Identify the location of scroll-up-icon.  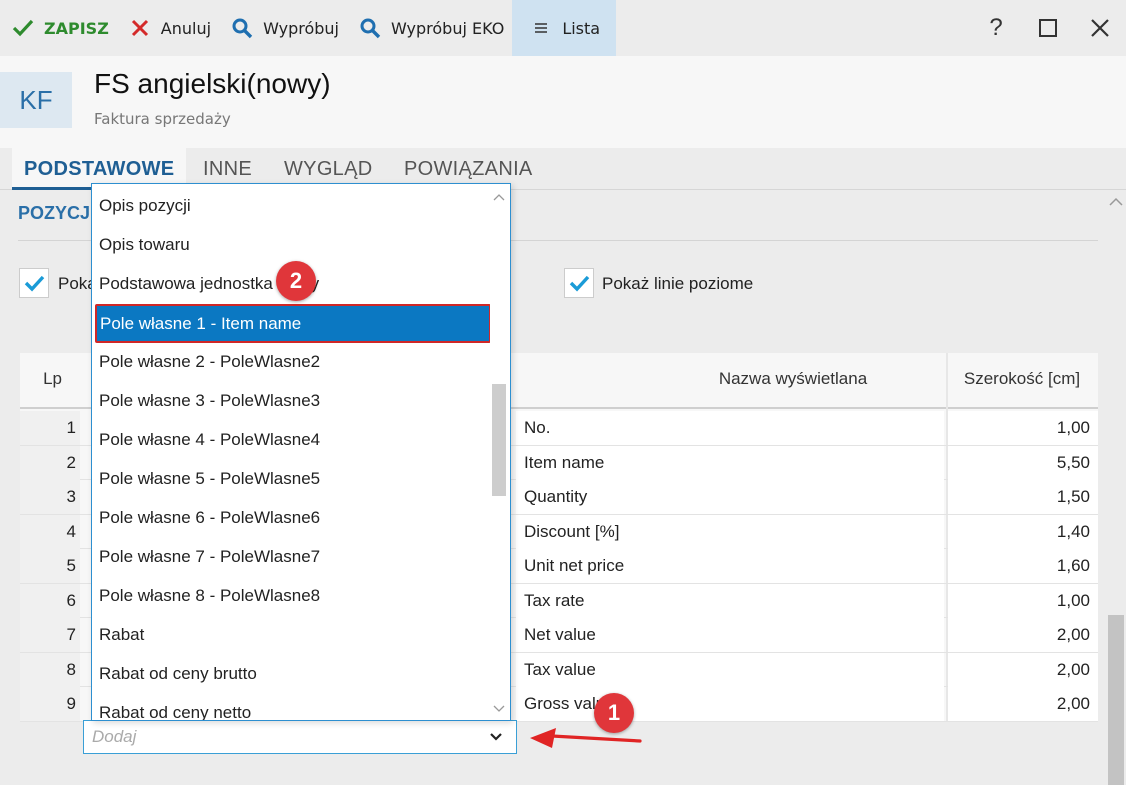
(499, 197).